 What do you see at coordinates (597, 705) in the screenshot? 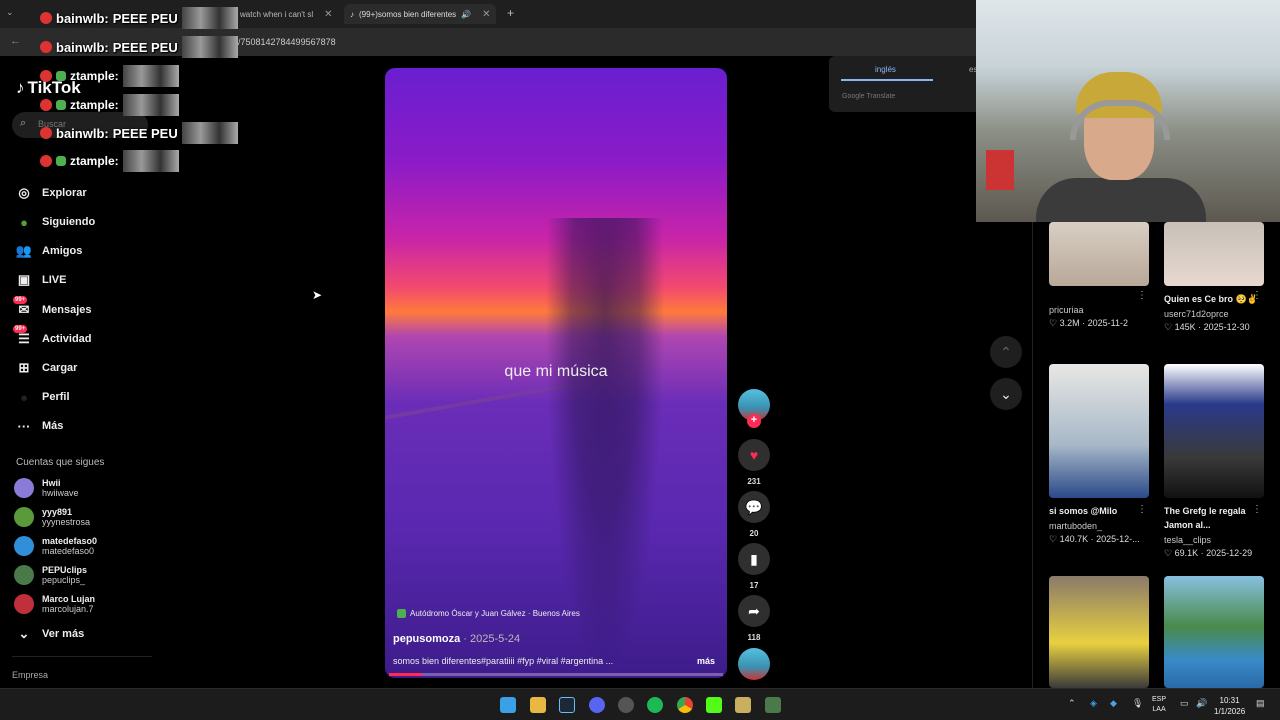
I see `discord-icon` at bounding box center [597, 705].